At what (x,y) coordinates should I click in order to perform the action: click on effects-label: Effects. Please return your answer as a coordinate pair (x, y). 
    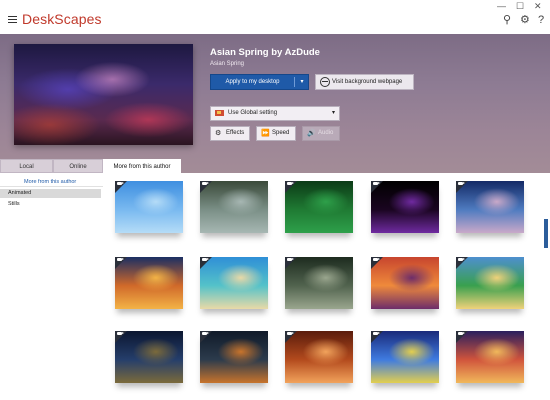
    Looking at the image, I should click on (235, 133).